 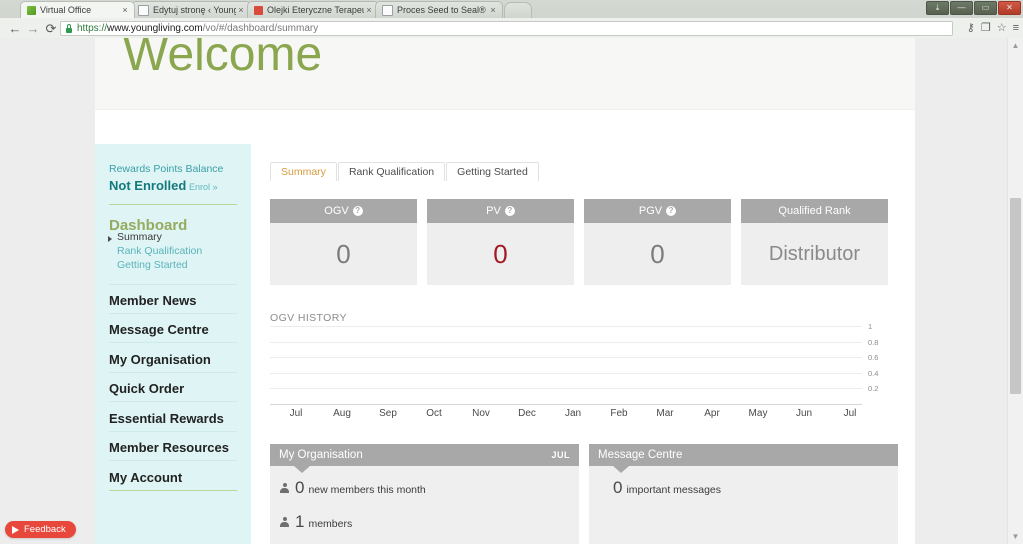 What do you see at coordinates (15, 529) in the screenshot?
I see `play-triangle-icon` at bounding box center [15, 529].